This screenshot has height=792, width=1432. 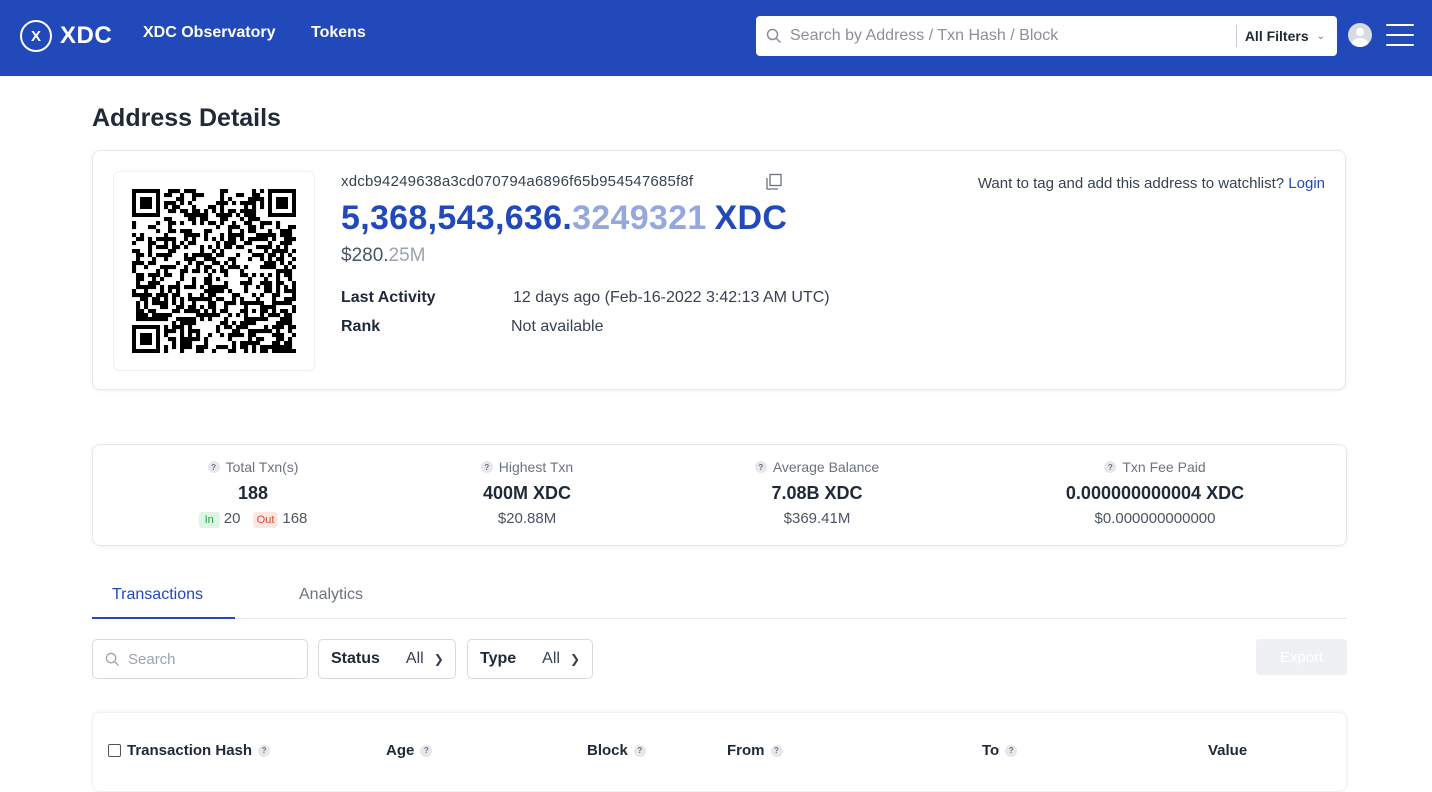 What do you see at coordinates (527, 518) in the screenshot?
I see `stat-usd-value: $20.88M` at bounding box center [527, 518].